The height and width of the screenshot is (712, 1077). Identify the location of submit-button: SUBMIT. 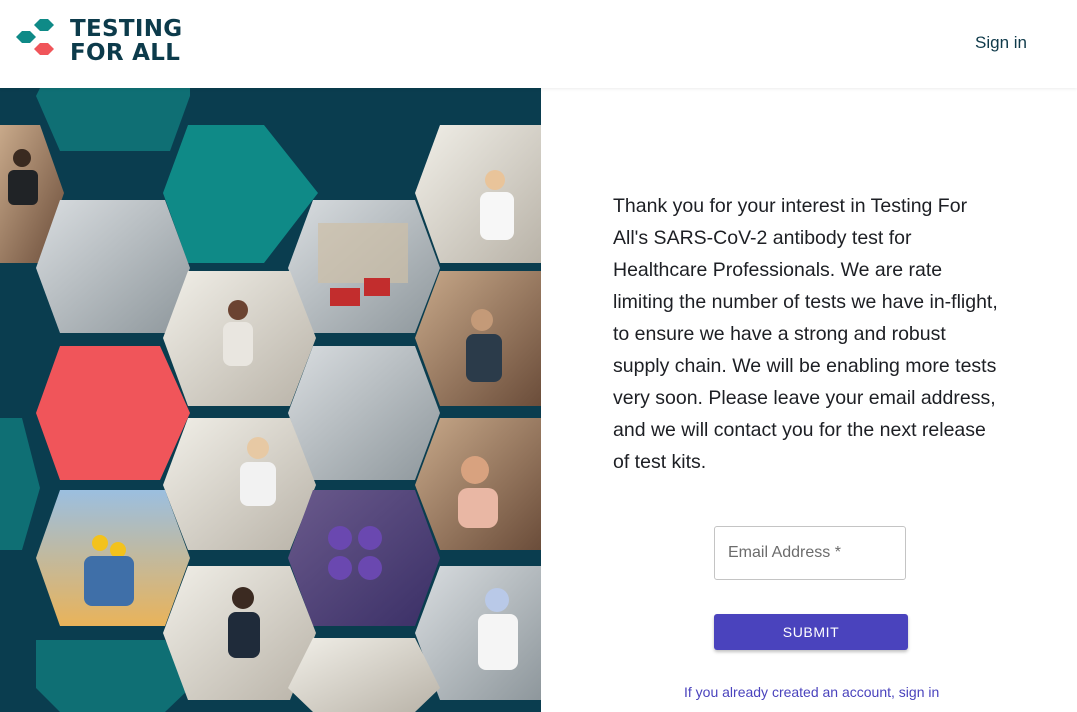
(811, 632).